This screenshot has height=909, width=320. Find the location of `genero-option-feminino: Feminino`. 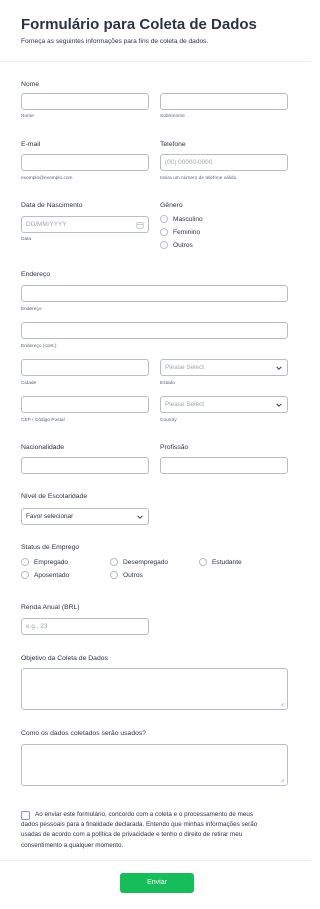

genero-option-feminino: Feminino is located at coordinates (180, 232).